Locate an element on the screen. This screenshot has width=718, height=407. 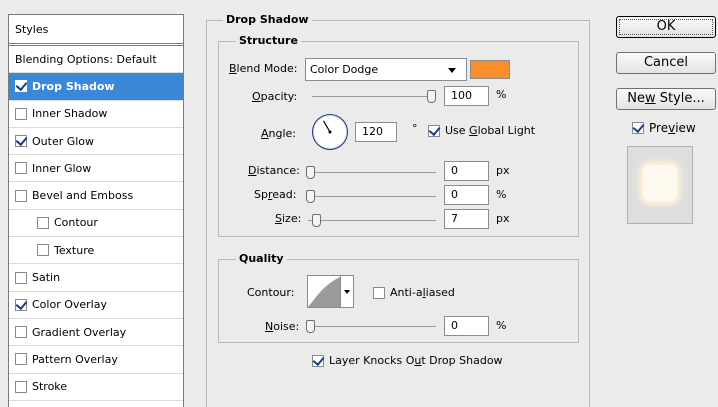
noise-slider-track is located at coordinates (372, 326).